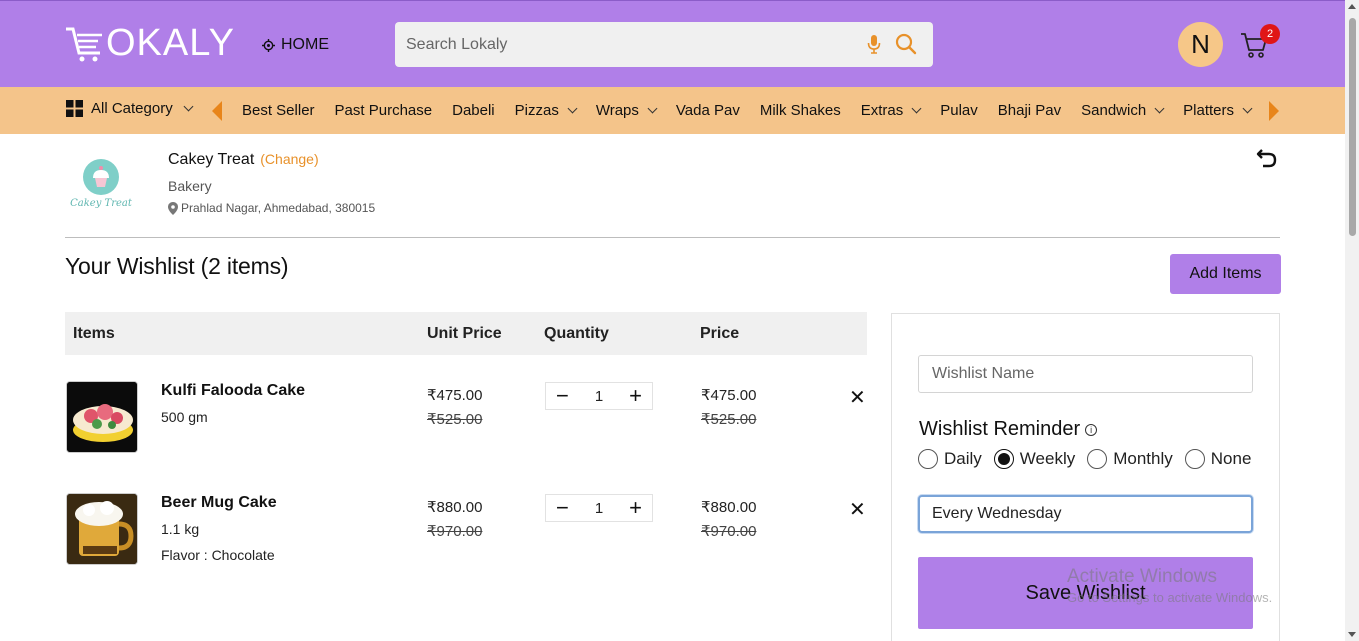 Image resolution: width=1359 pixels, height=641 pixels. I want to click on category-item: Bhaji Pav, so click(1029, 110).